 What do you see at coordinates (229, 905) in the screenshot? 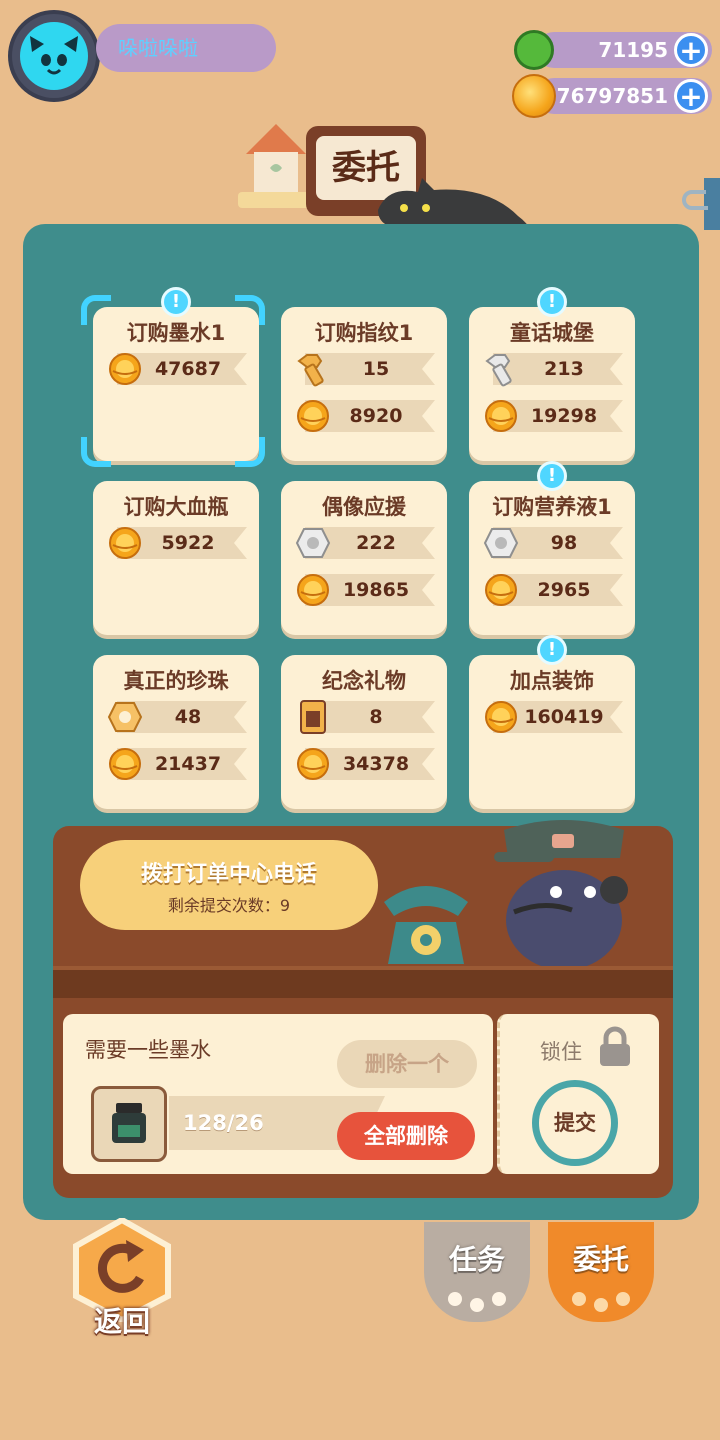
I see `remaining-submissions: 剩余提交次数：9` at bounding box center [229, 905].